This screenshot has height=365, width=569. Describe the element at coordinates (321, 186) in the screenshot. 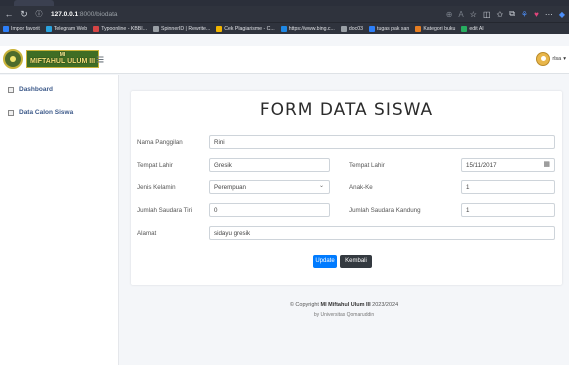

I see `chevron-down-icon: ⌄` at that location.